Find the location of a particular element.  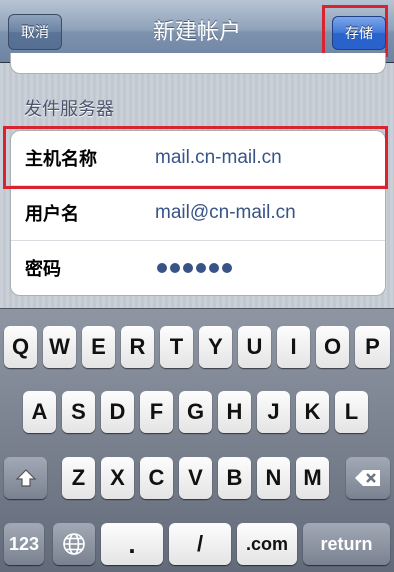

key-h: H is located at coordinates (234, 412).